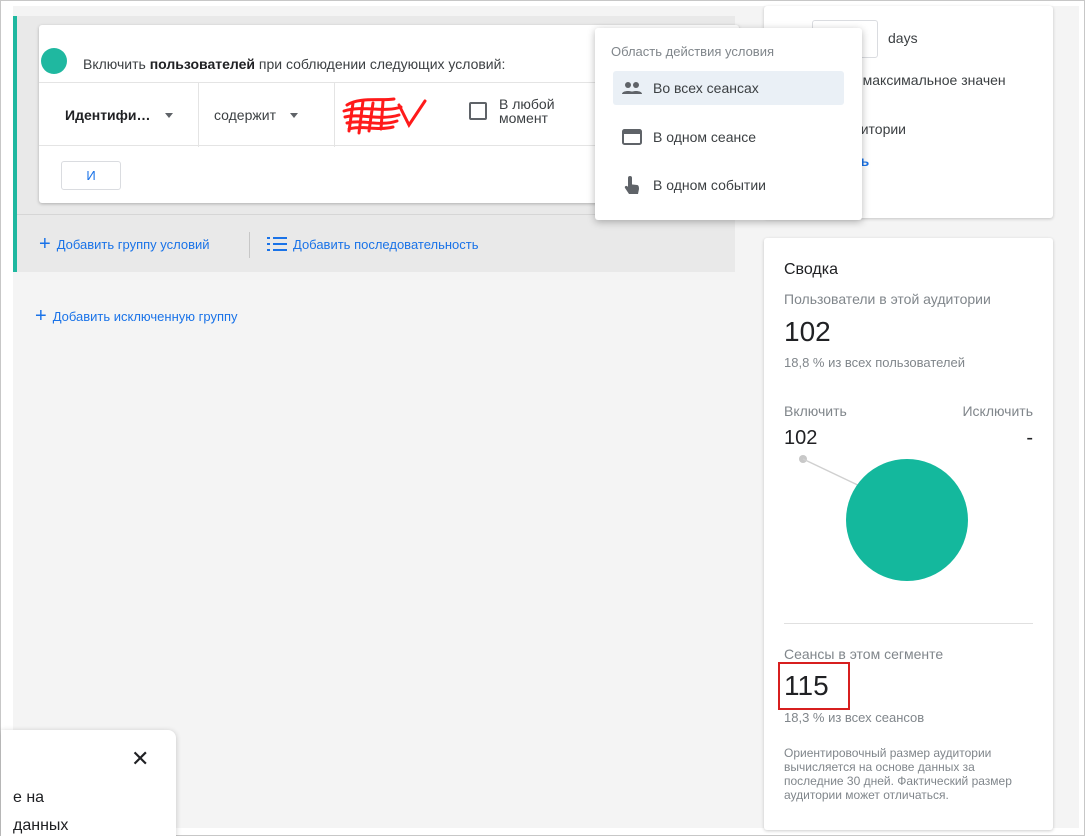  I want to click on redacted-value-scribble, so click(384, 116).